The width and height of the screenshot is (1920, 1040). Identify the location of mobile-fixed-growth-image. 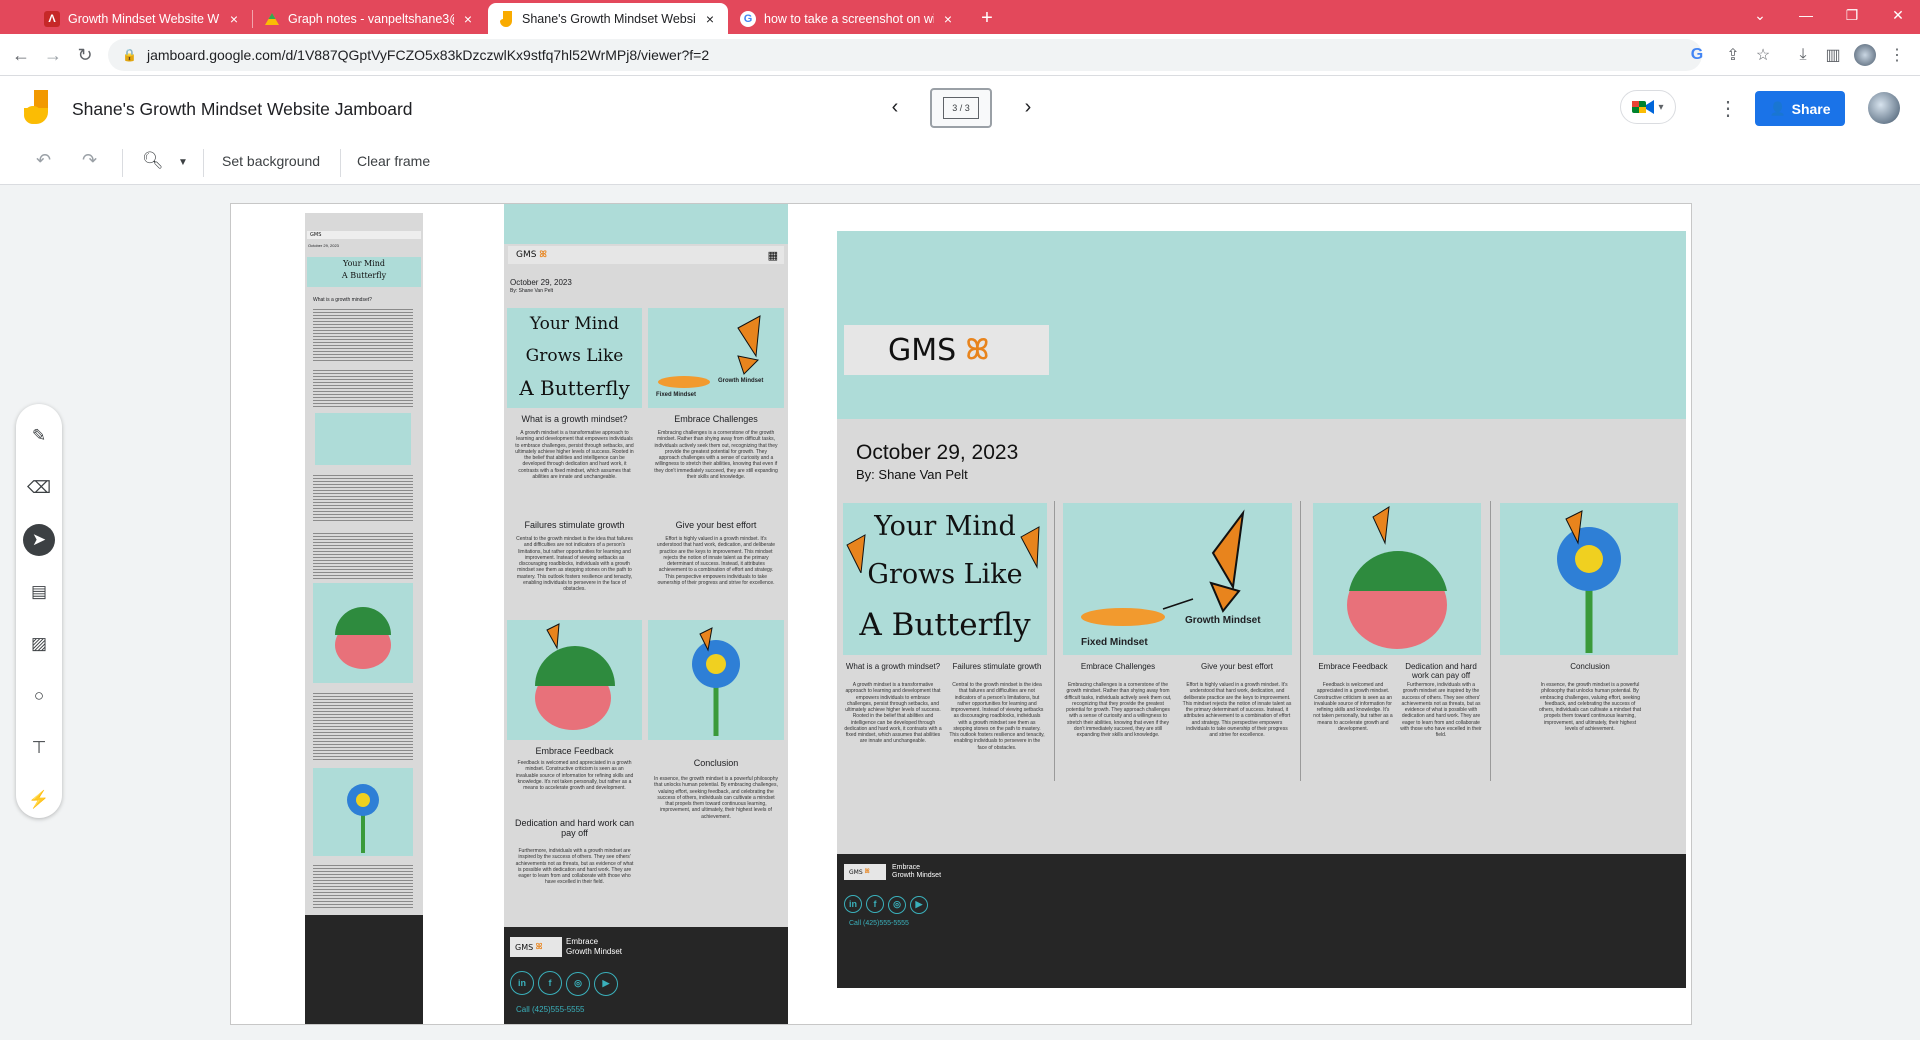
(363, 439).